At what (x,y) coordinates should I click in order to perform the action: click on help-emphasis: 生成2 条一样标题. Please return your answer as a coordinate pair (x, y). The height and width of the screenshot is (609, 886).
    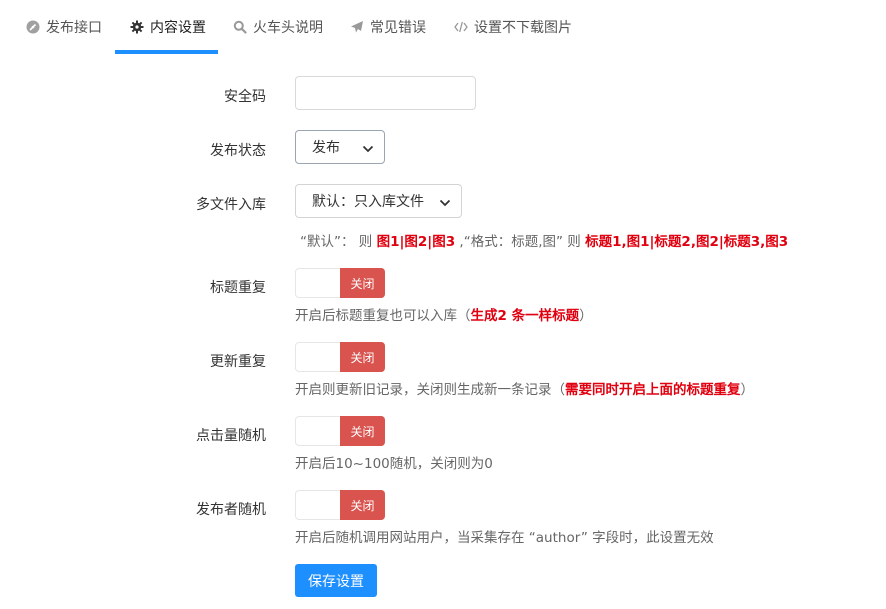
    Looking at the image, I should click on (525, 316).